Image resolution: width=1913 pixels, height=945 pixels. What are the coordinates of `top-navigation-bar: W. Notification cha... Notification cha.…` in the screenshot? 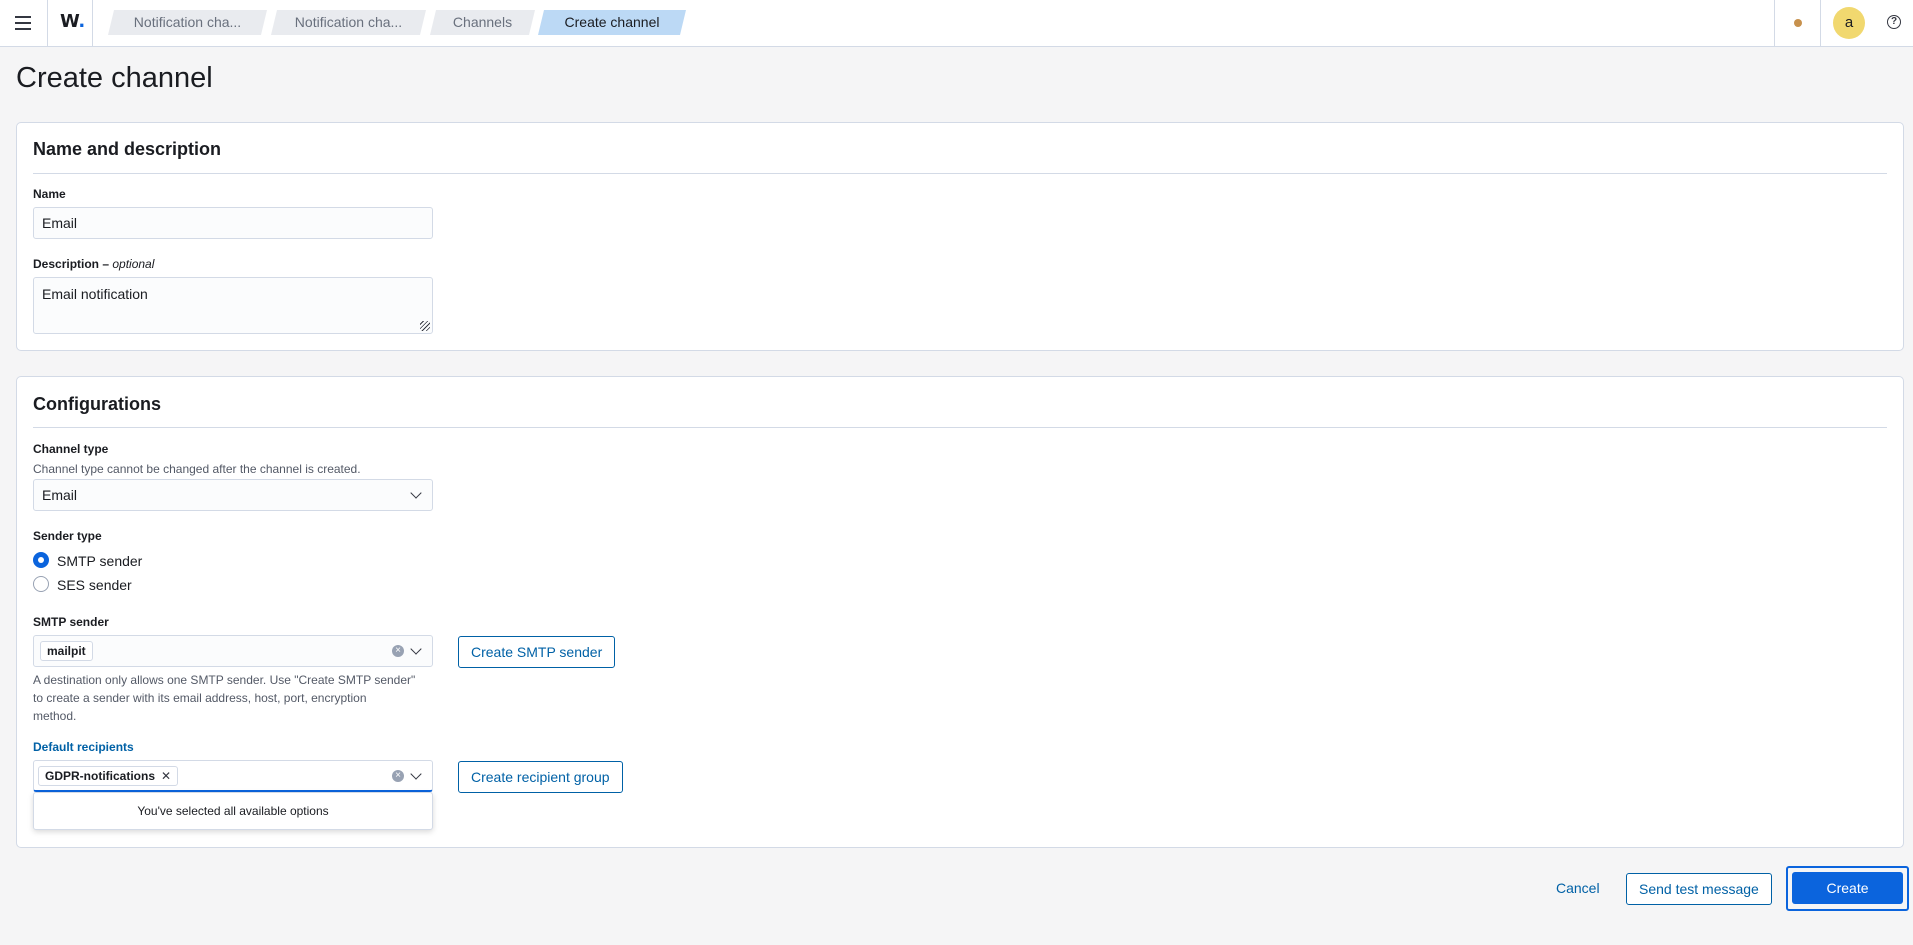 It's located at (956, 23).